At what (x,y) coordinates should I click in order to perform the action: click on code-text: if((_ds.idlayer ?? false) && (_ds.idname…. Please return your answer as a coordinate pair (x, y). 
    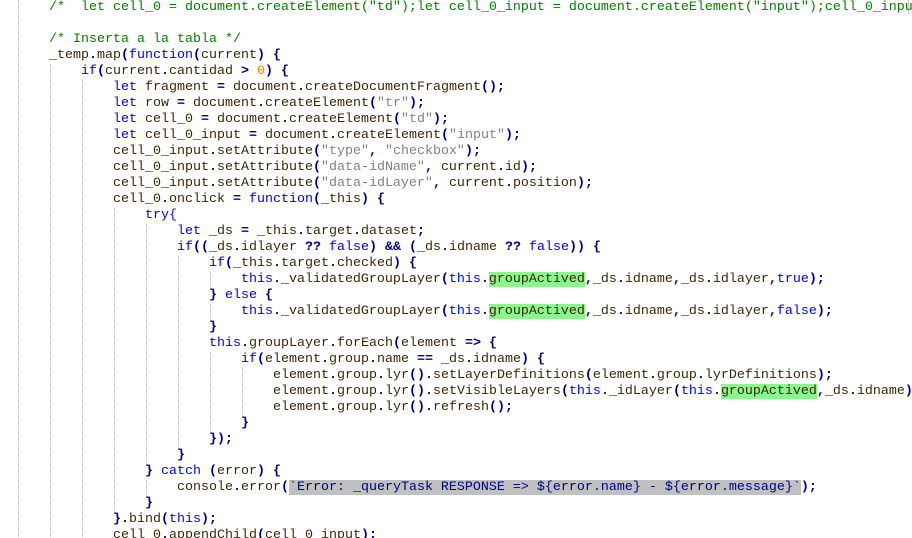
    Looking at the image, I should click on (388, 247).